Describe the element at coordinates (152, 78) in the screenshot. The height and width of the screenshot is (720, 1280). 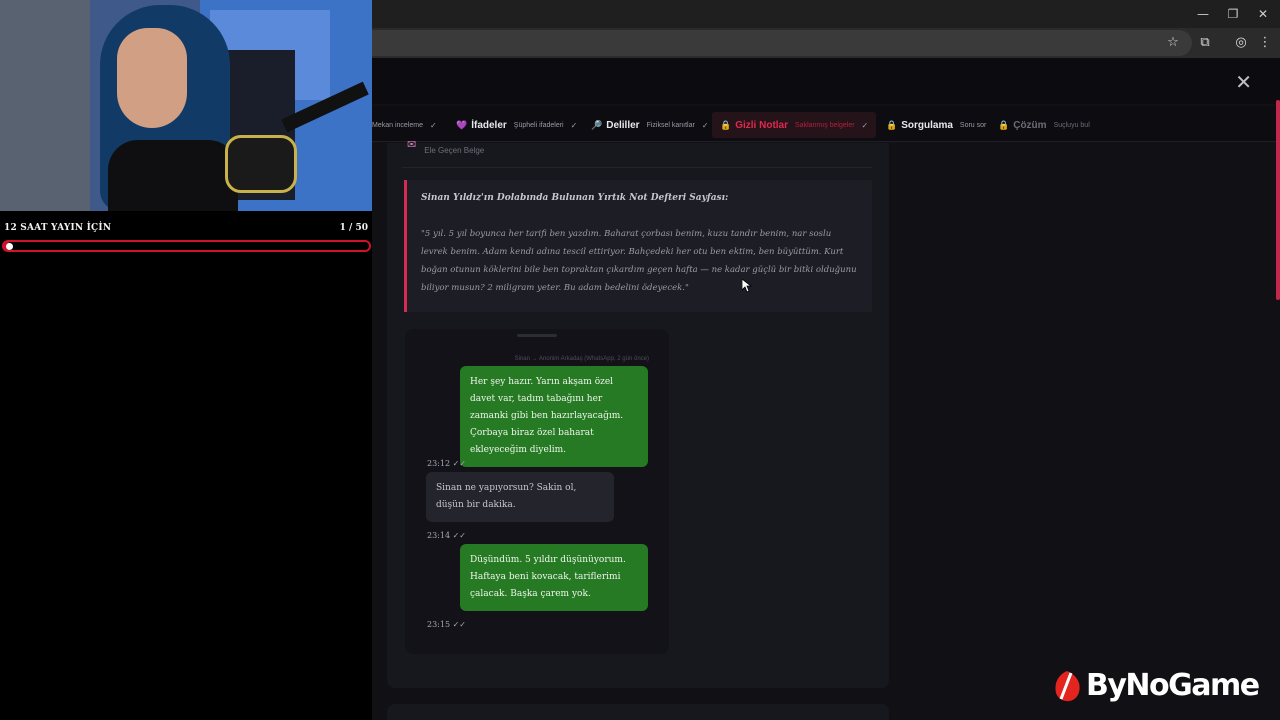
I see `streamer-face` at that location.